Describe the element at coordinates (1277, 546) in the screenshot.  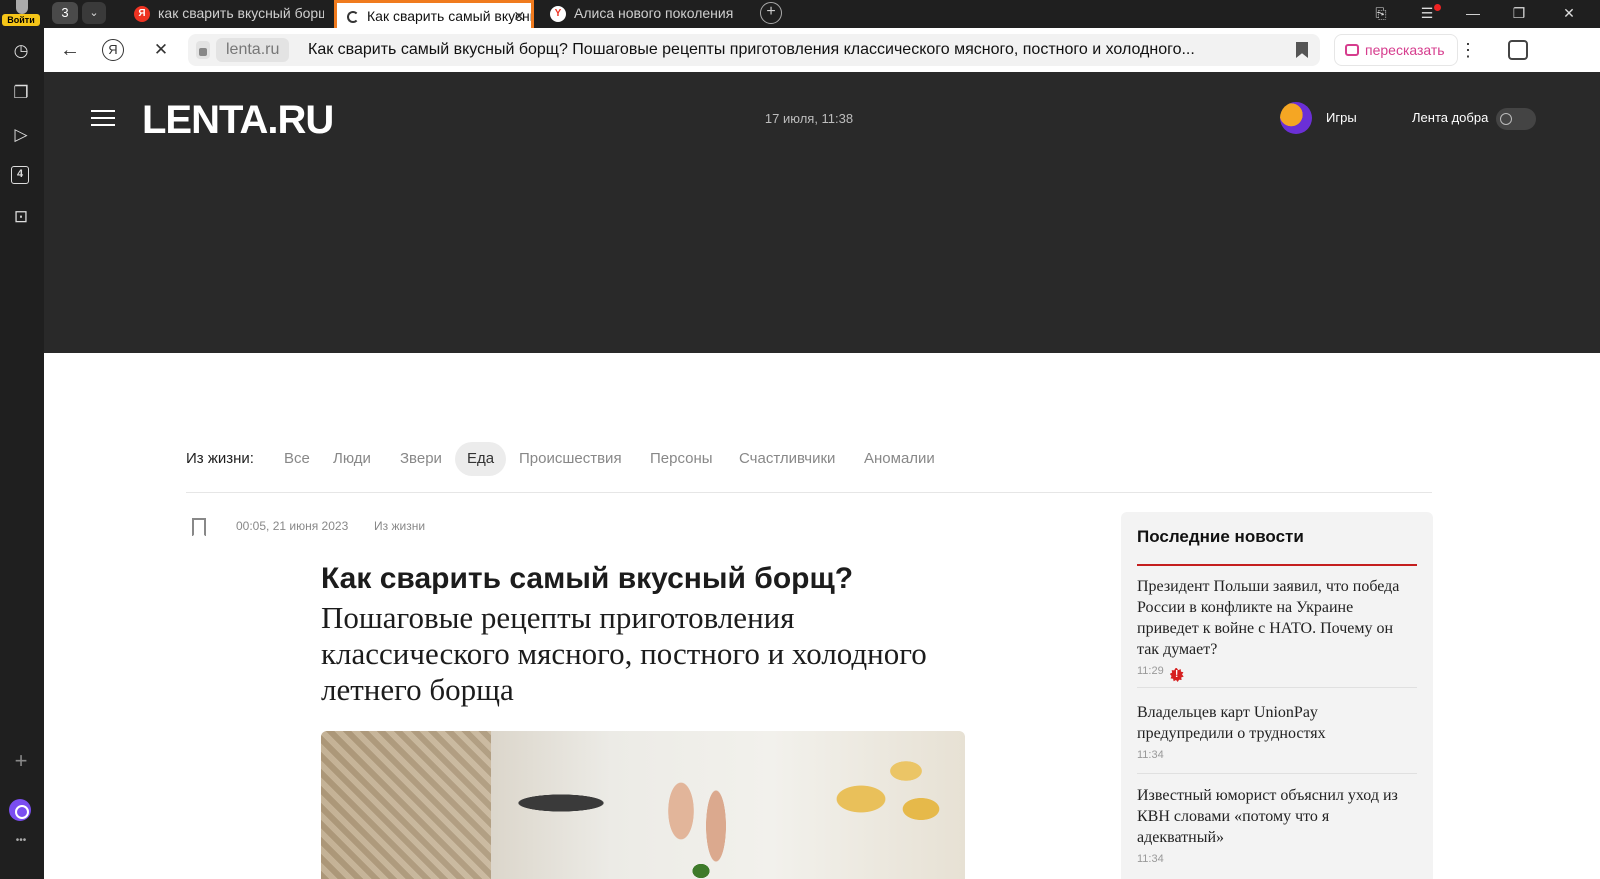
I see `latest-news-heading: Последние новости` at that location.